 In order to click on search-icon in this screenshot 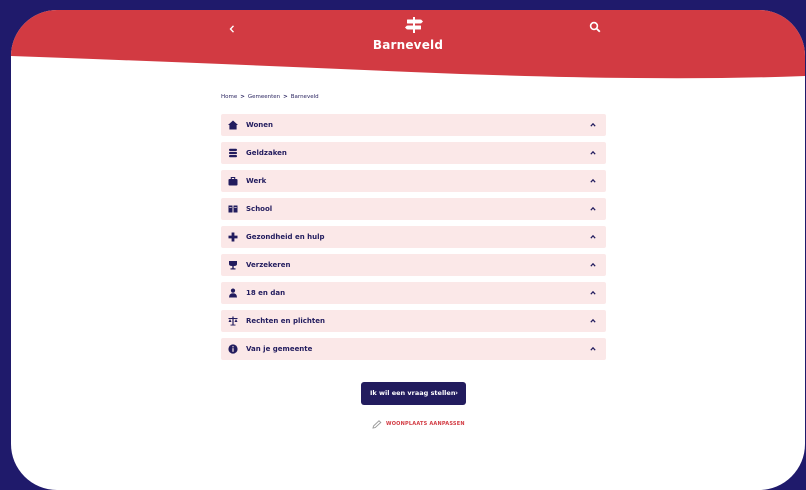, I will do `click(595, 27)`.